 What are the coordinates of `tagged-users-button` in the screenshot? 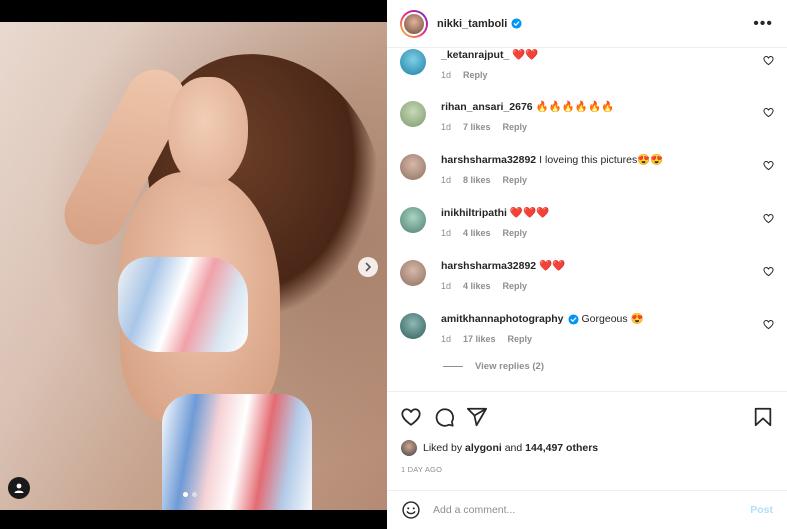 It's located at (19, 488).